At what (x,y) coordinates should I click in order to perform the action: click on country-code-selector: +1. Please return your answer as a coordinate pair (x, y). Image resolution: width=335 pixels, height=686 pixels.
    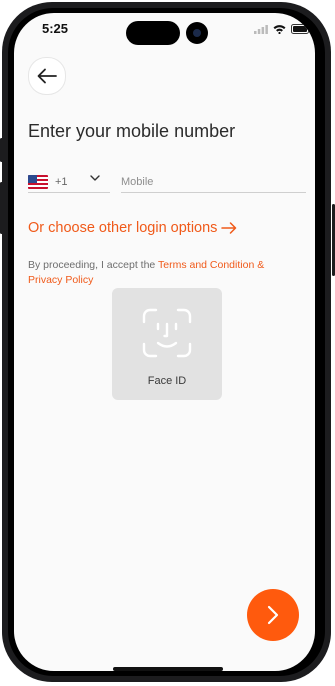
    Looking at the image, I should click on (69, 182).